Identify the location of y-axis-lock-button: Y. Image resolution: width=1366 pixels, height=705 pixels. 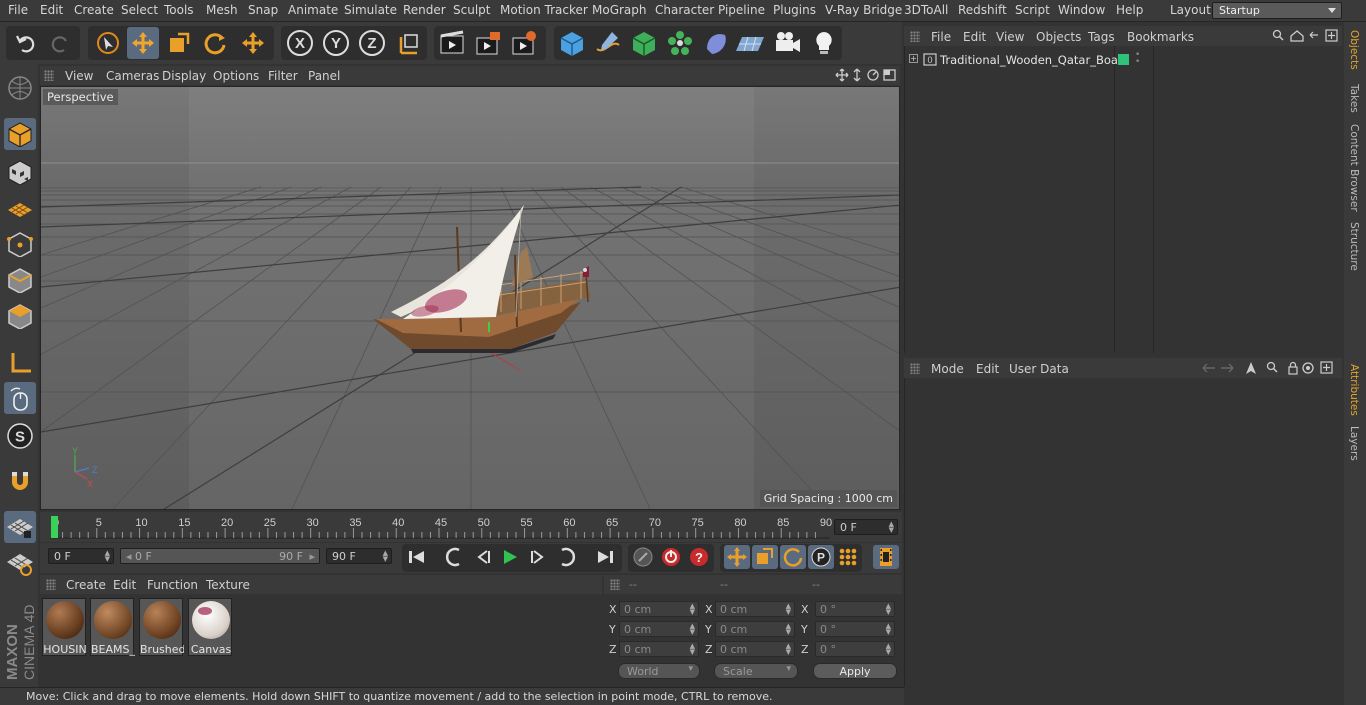
(336, 43).